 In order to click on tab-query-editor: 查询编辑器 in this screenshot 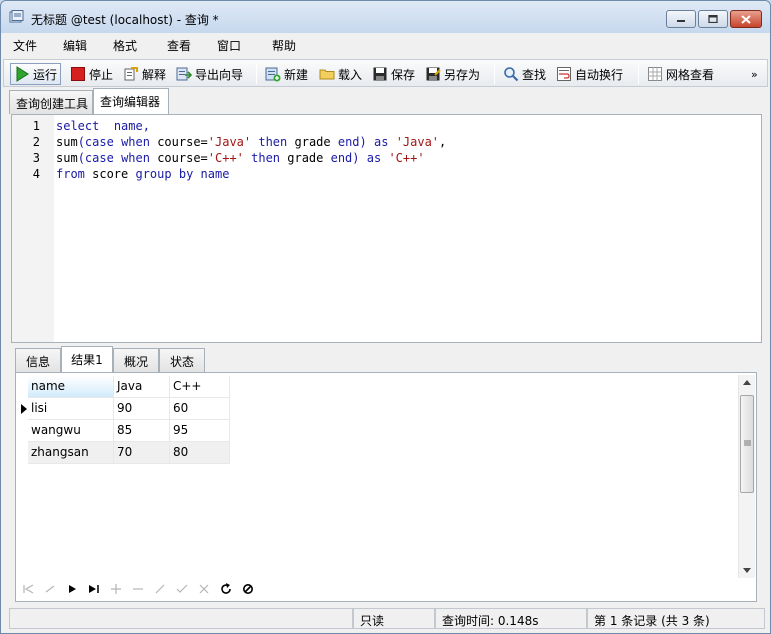, I will do `click(131, 101)`.